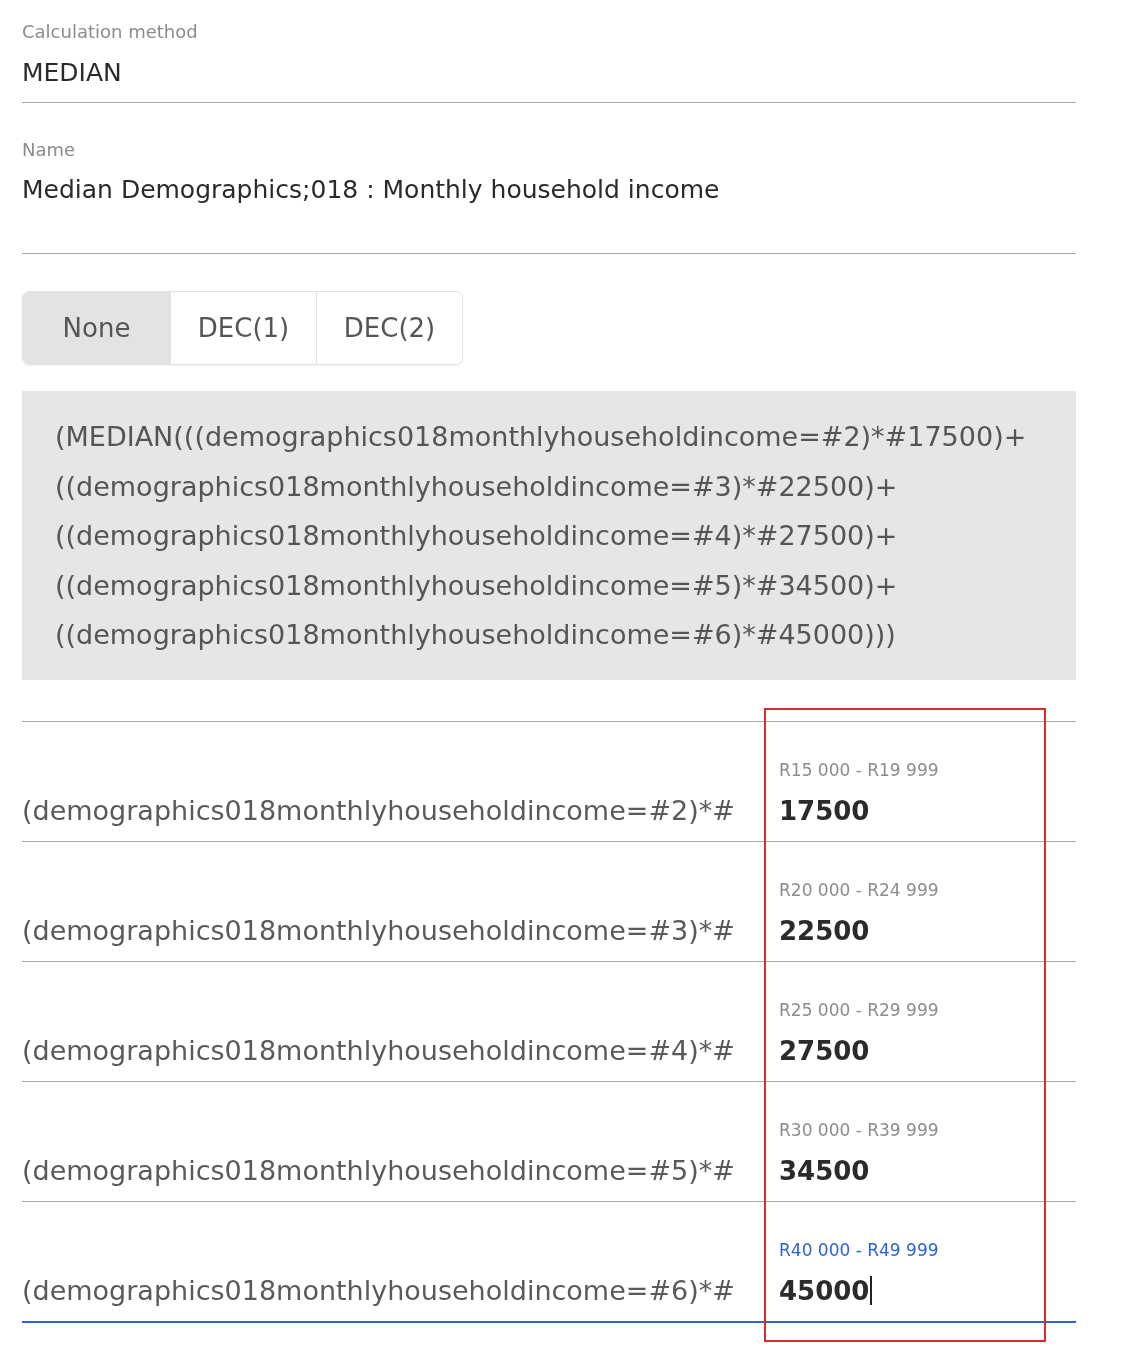 The height and width of the screenshot is (1364, 1128). What do you see at coordinates (824, 1290) in the screenshot?
I see `field-value: 45000` at bounding box center [824, 1290].